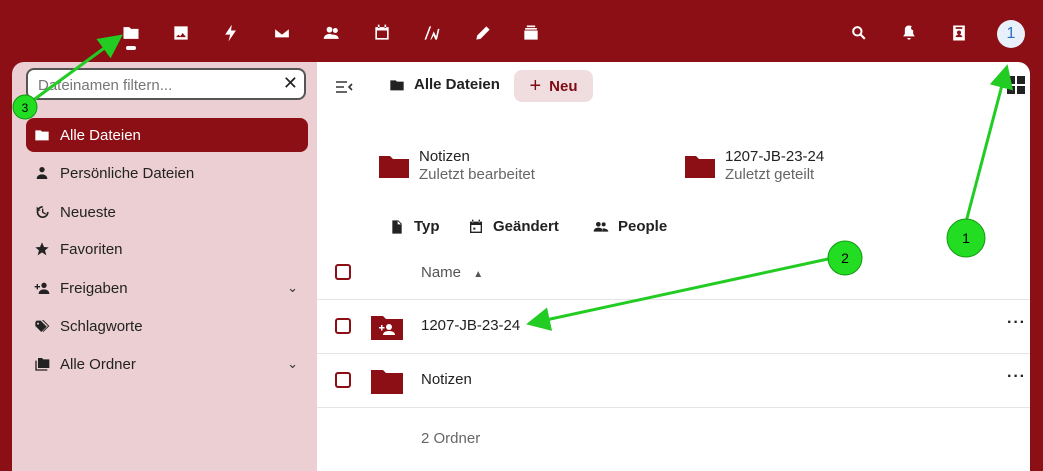 The image size is (1043, 471). What do you see at coordinates (451, 438) in the screenshot?
I see `folder-count-summary: 2 Ordner` at bounding box center [451, 438].